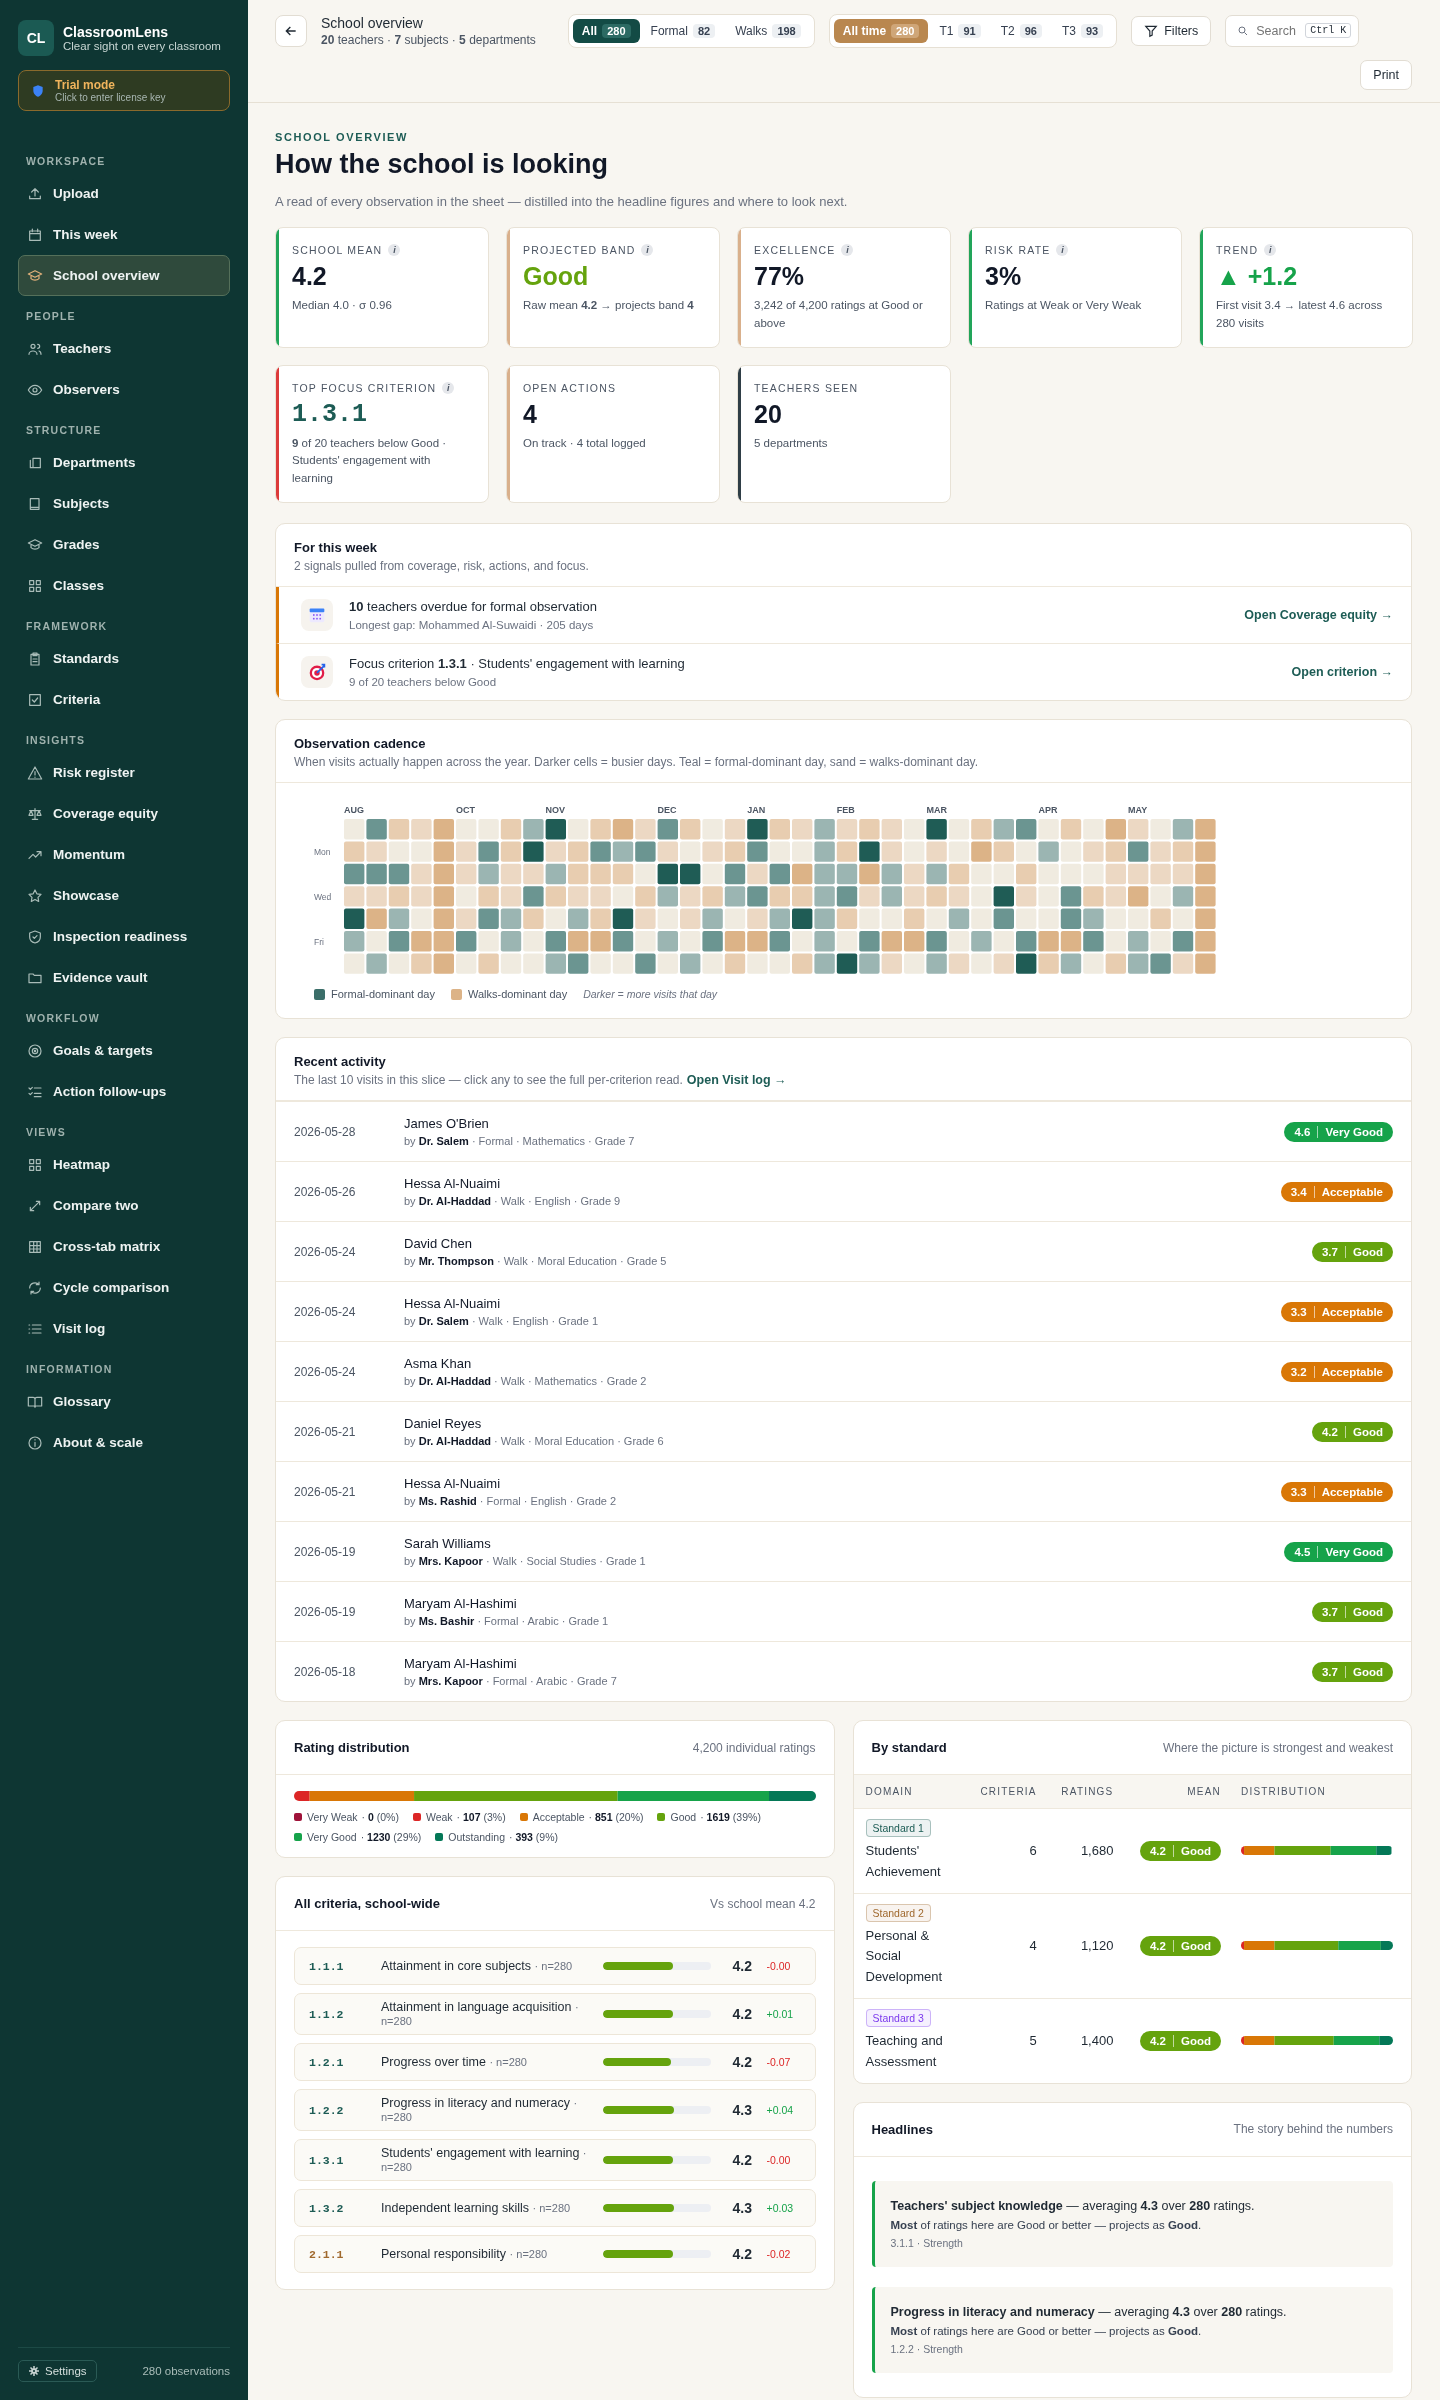  What do you see at coordinates (124, 90) in the screenshot?
I see `trial-mode-button: Trial mode Click to enter license key` at bounding box center [124, 90].